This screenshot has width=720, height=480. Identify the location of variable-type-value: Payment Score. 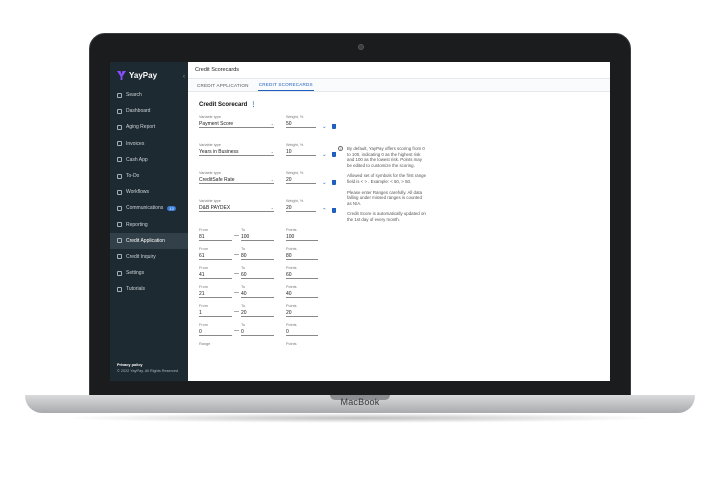
(216, 124).